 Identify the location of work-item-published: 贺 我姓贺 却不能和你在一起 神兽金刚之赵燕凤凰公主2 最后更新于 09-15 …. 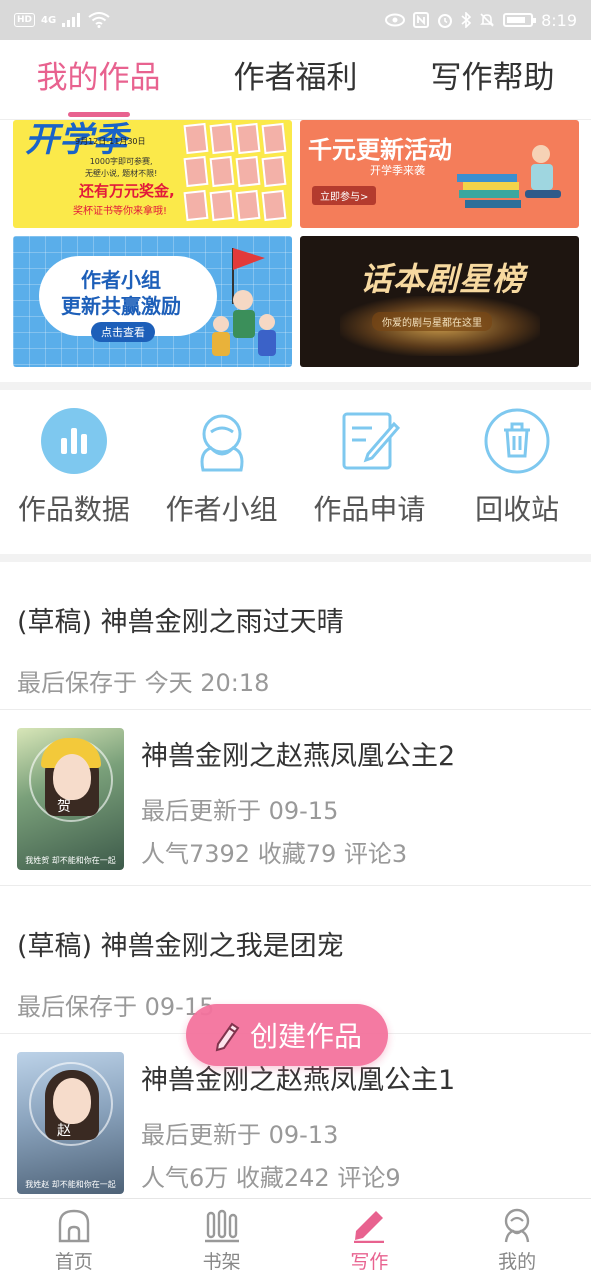
(295, 798).